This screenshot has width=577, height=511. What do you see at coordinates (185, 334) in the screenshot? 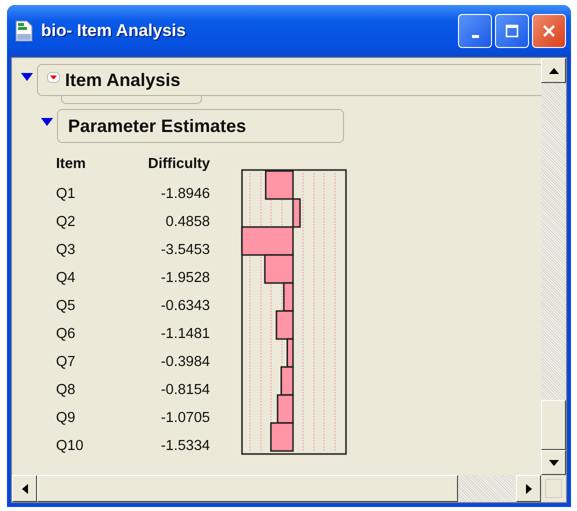
I see `table-cell-text: -1.1481` at bounding box center [185, 334].